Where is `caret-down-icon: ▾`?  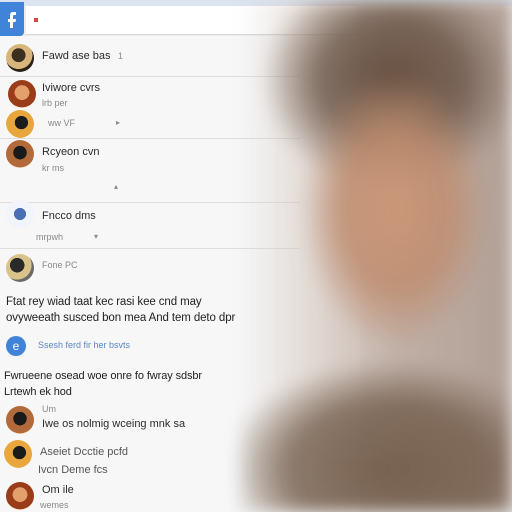
caret-down-icon: ▾ is located at coordinates (96, 236).